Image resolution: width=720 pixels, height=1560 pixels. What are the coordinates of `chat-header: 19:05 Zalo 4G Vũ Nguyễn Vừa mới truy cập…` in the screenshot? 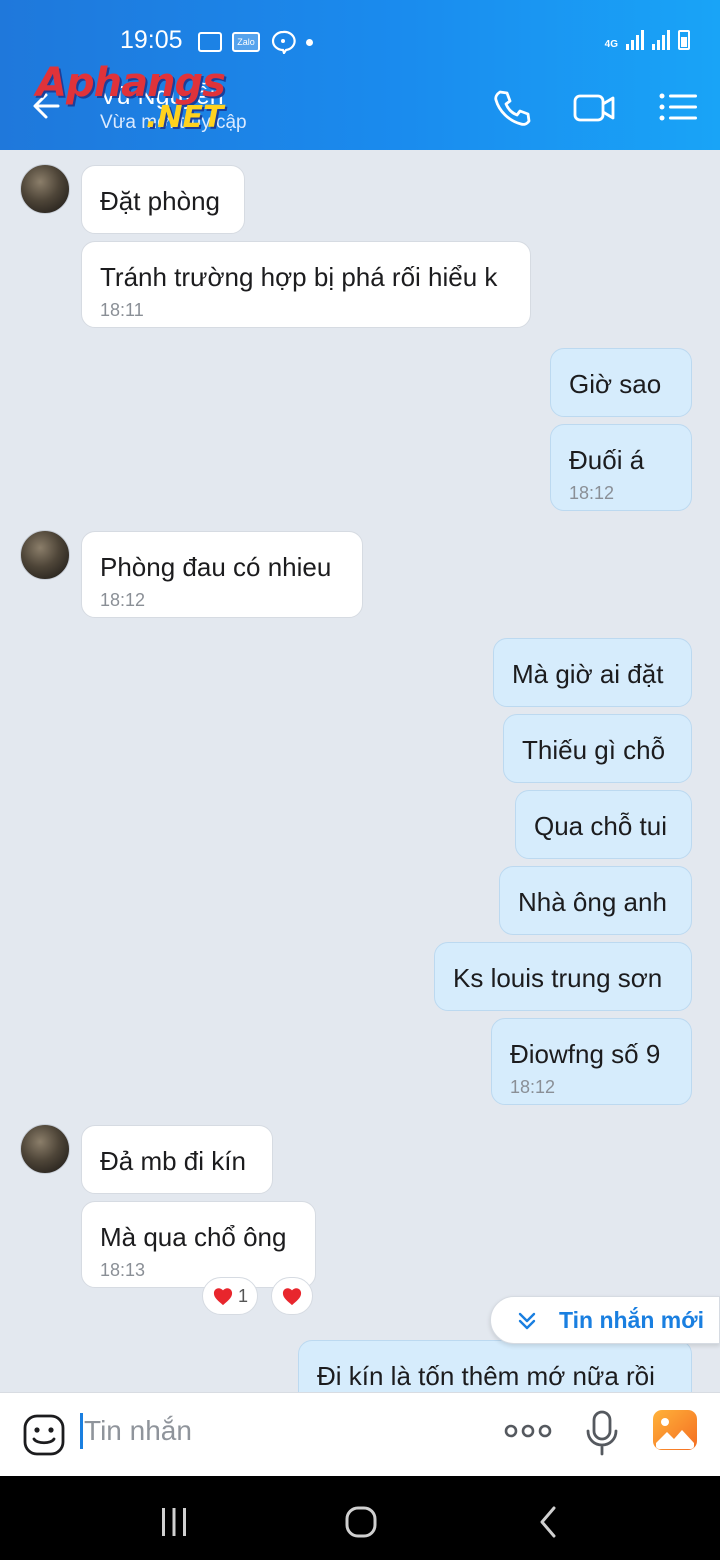 It's located at (360, 75).